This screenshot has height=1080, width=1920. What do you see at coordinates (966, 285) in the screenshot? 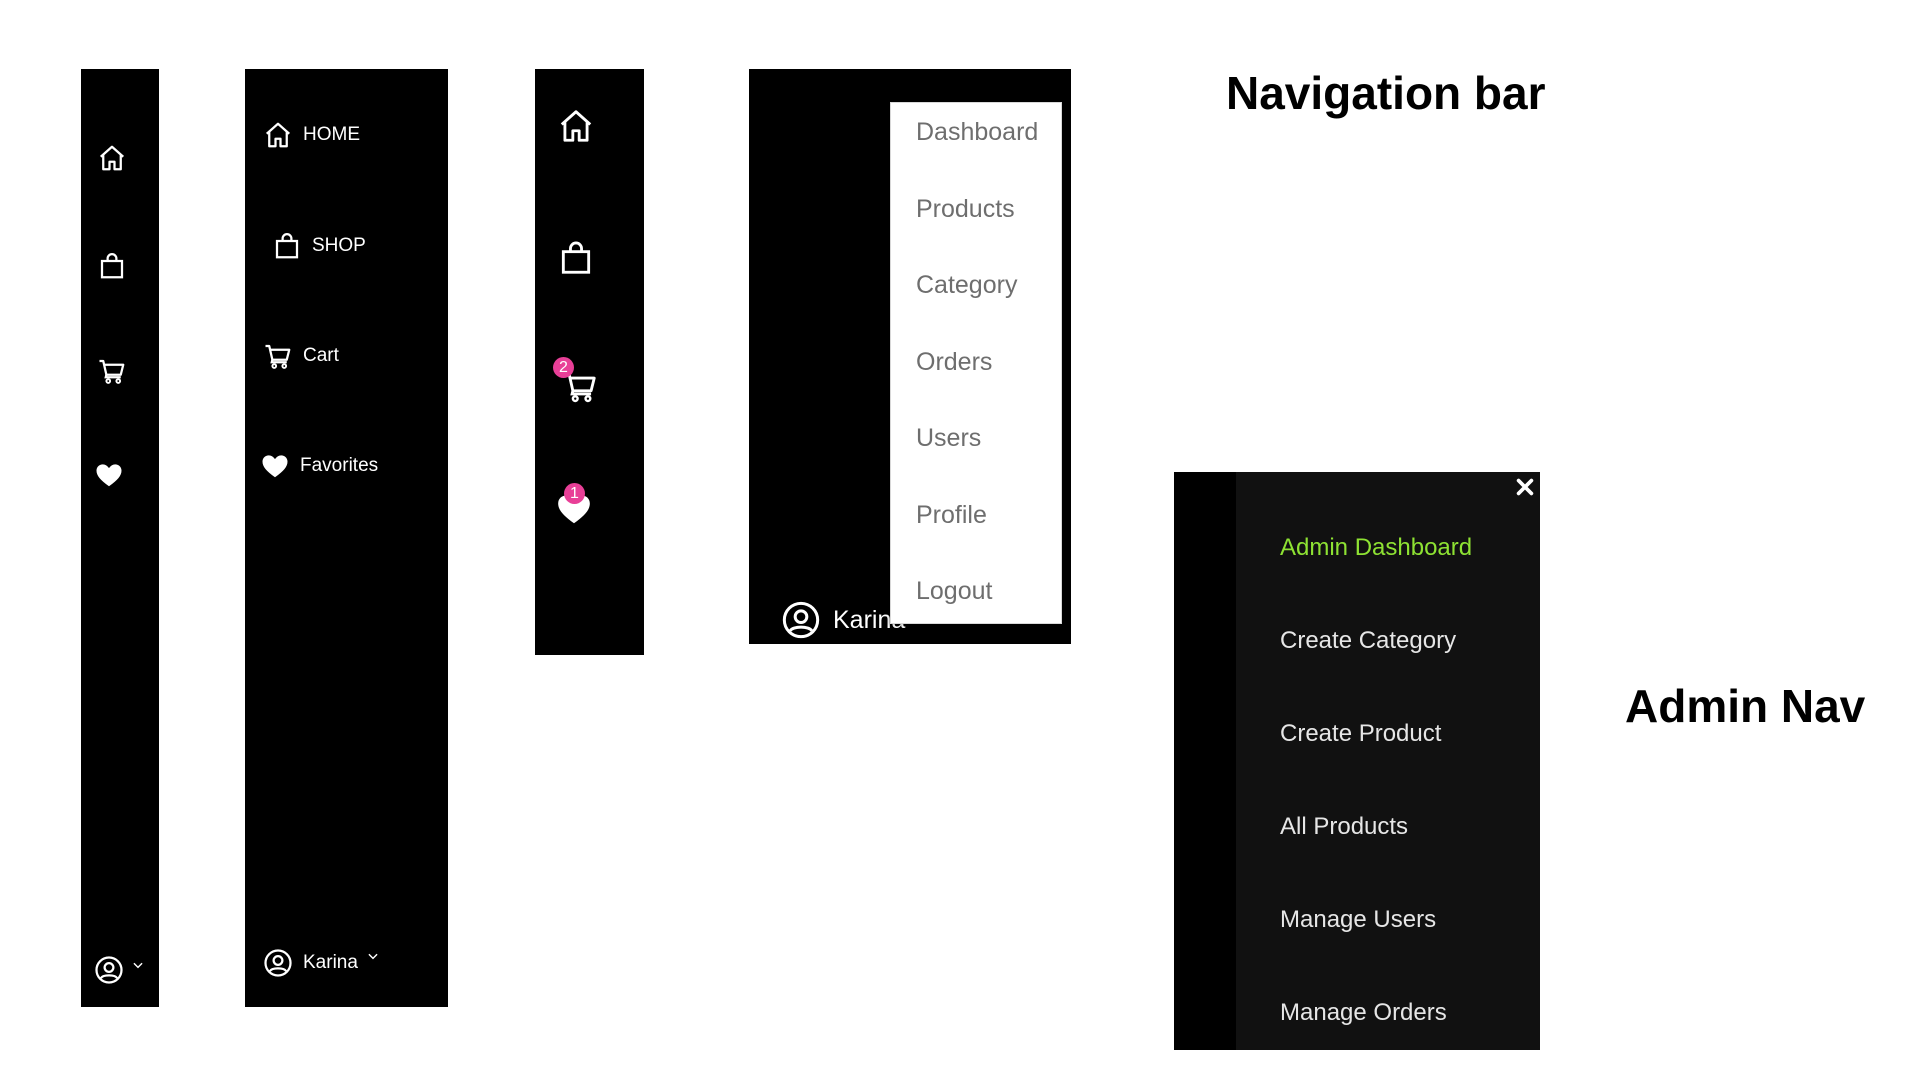
I see `menu-item-category: Category` at bounding box center [966, 285].